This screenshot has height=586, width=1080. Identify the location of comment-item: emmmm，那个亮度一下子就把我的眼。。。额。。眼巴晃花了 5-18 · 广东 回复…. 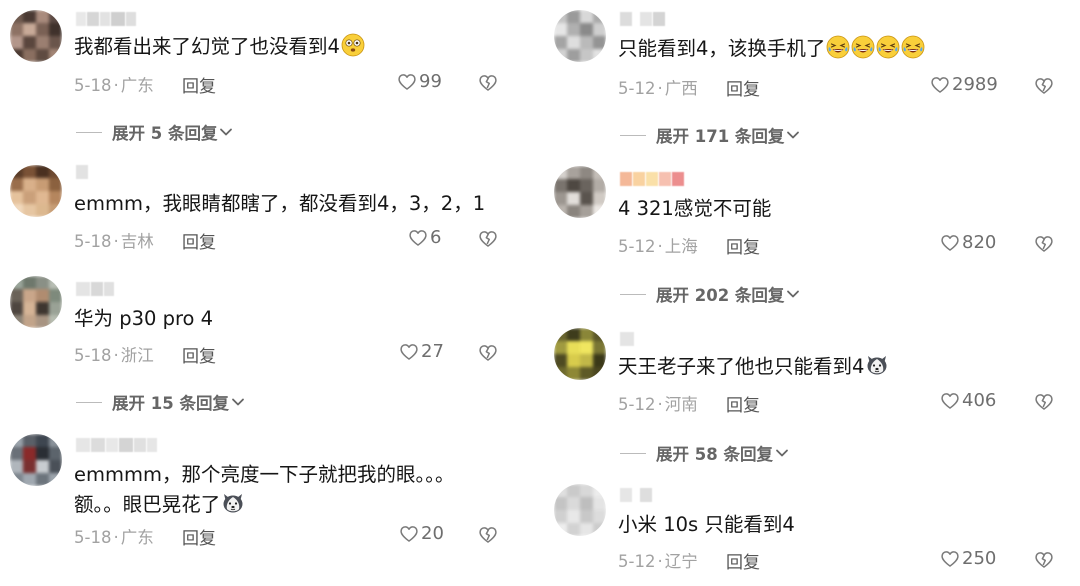
(270, 506).